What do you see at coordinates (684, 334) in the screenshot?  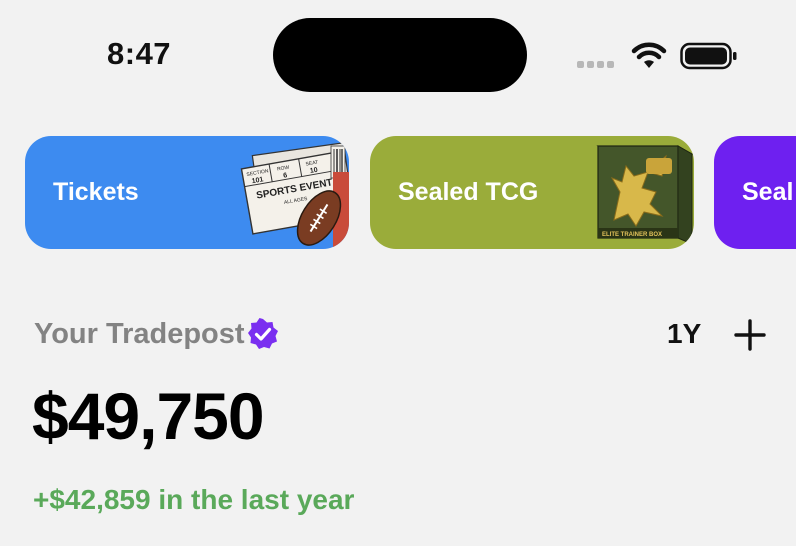 I see `time-range-toggle: 1Y` at bounding box center [684, 334].